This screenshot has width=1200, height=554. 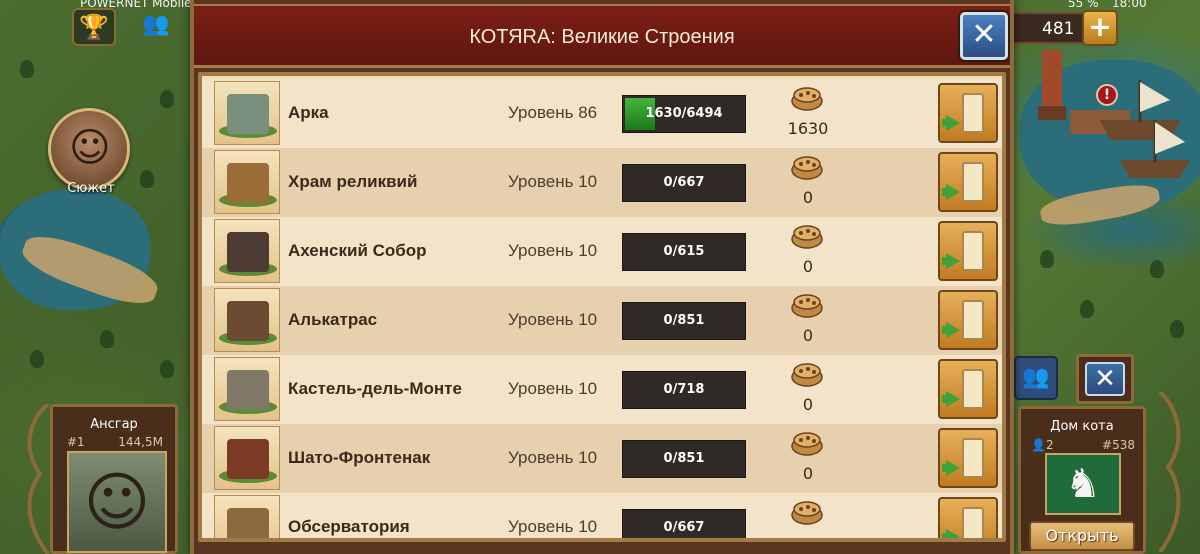 I want to click on building-name: Храм реликвий, so click(x=353, y=181).